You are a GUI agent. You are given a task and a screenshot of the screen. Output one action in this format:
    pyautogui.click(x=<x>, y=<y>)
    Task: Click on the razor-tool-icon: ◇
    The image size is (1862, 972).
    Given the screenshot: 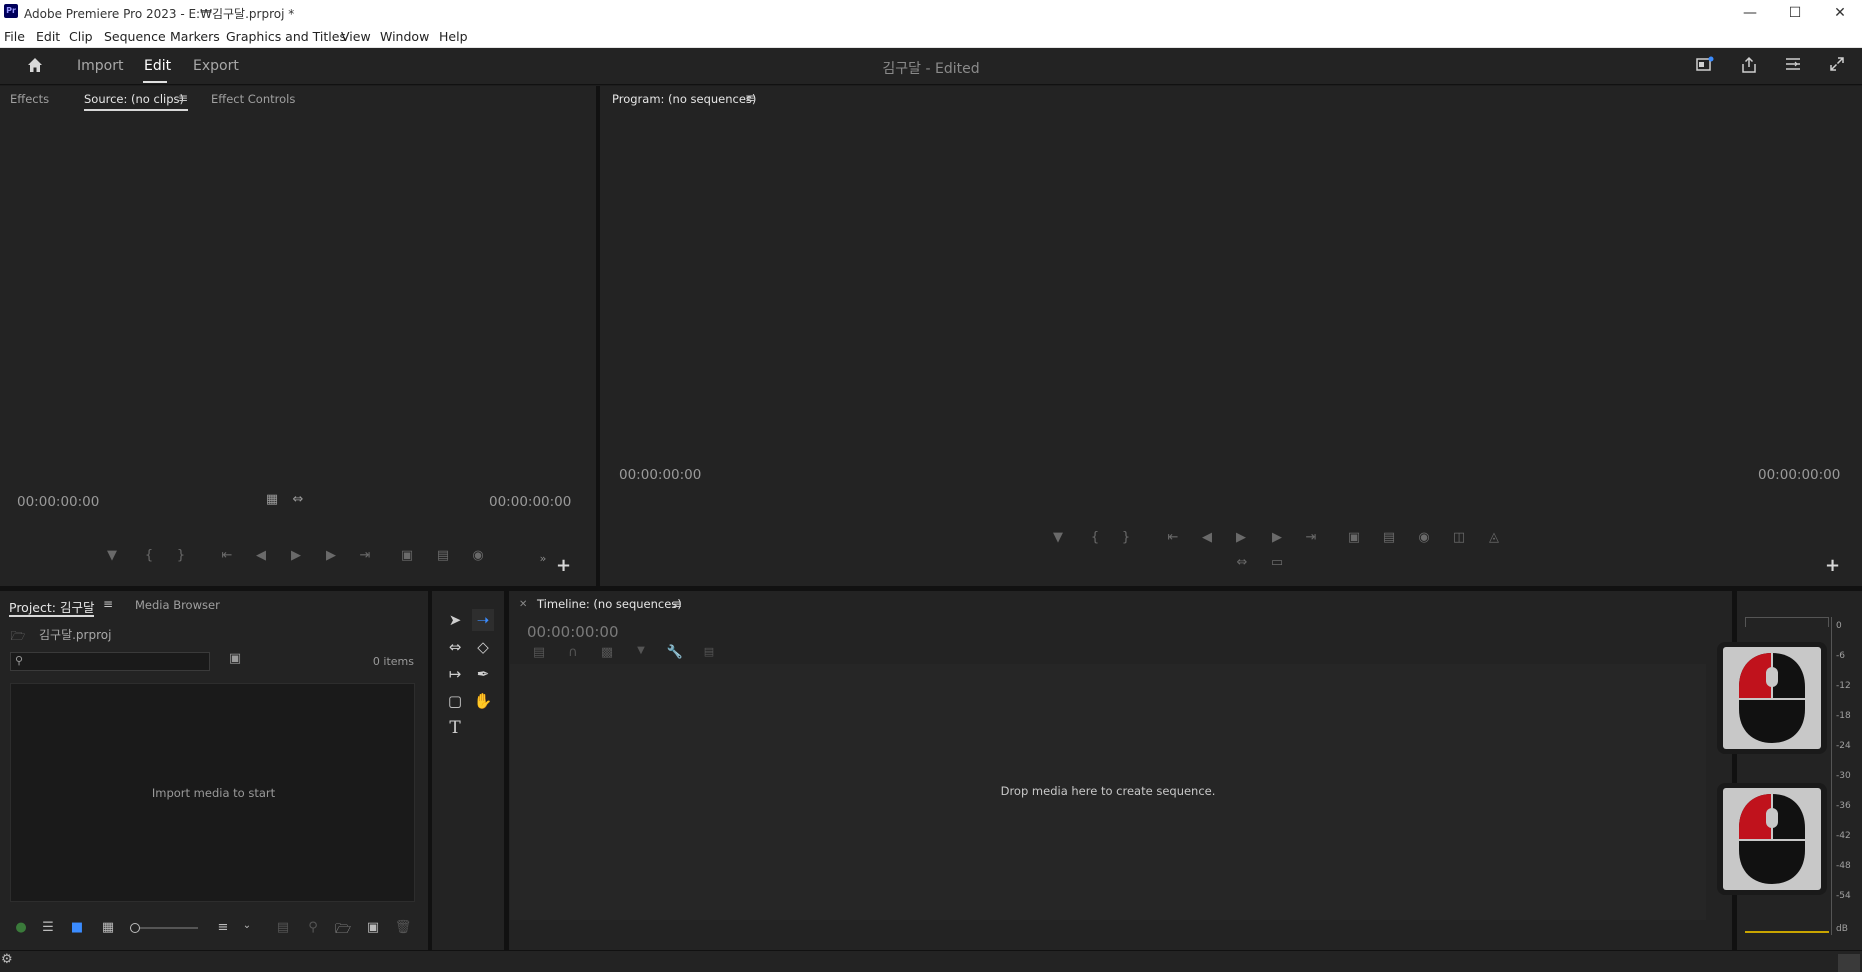 What is the action you would take?
    pyautogui.click(x=483, y=647)
    